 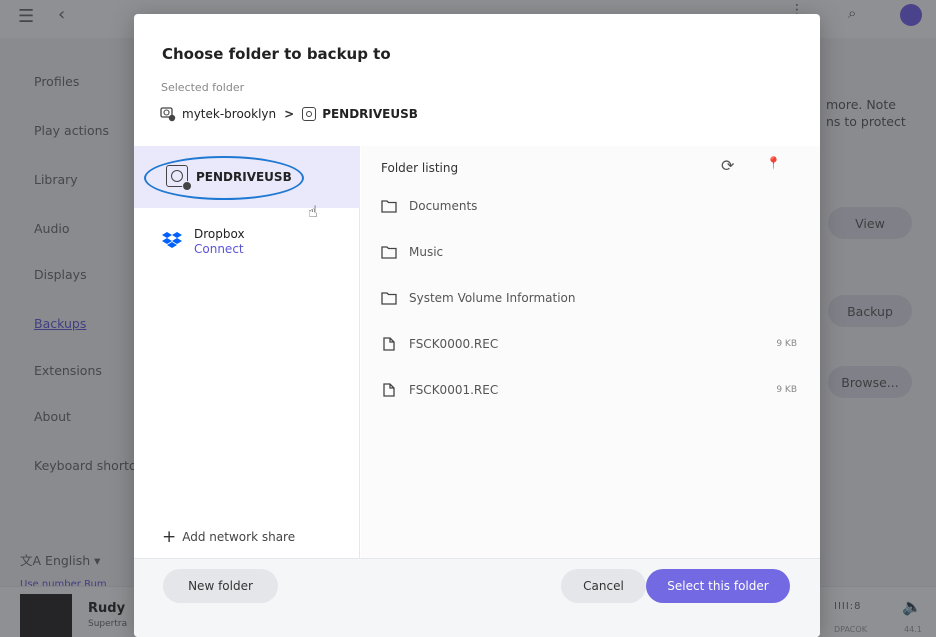 What do you see at coordinates (591, 298) in the screenshot?
I see `list-item-folder: System Volume Information` at bounding box center [591, 298].